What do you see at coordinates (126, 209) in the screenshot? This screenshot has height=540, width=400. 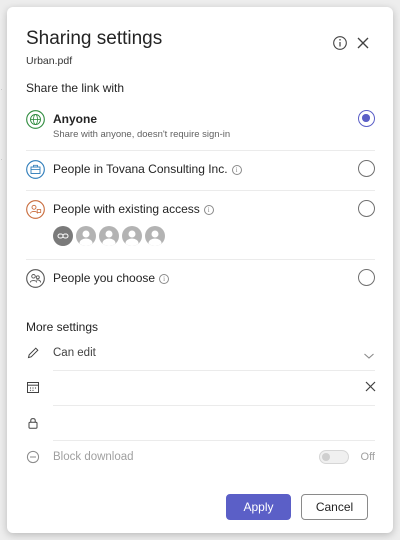 I see `option-existing-label: People with existing access` at bounding box center [126, 209].